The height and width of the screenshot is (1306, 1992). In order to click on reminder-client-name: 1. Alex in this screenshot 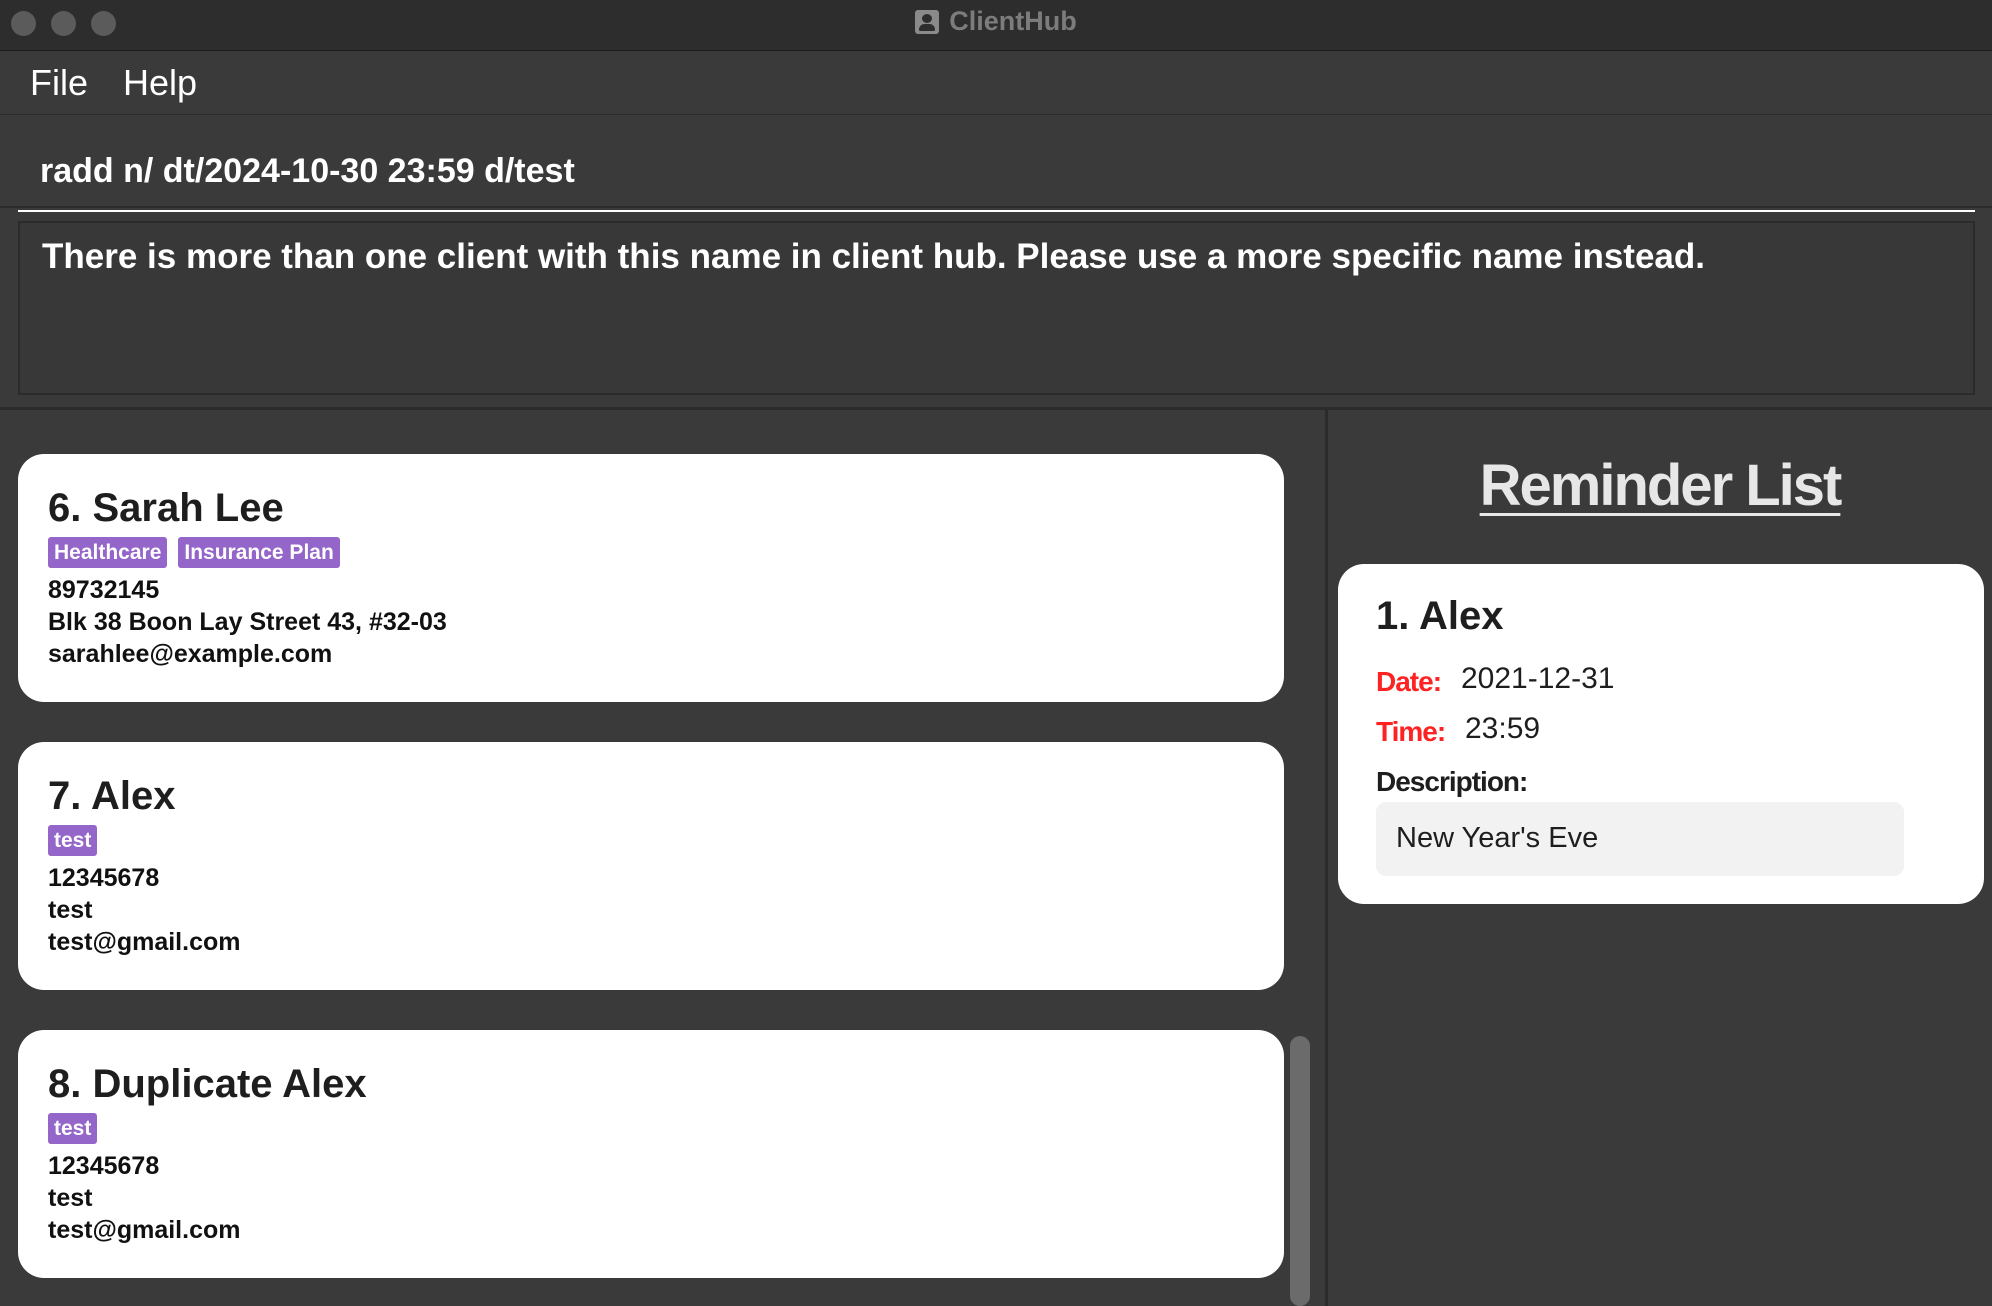, I will do `click(1440, 616)`.